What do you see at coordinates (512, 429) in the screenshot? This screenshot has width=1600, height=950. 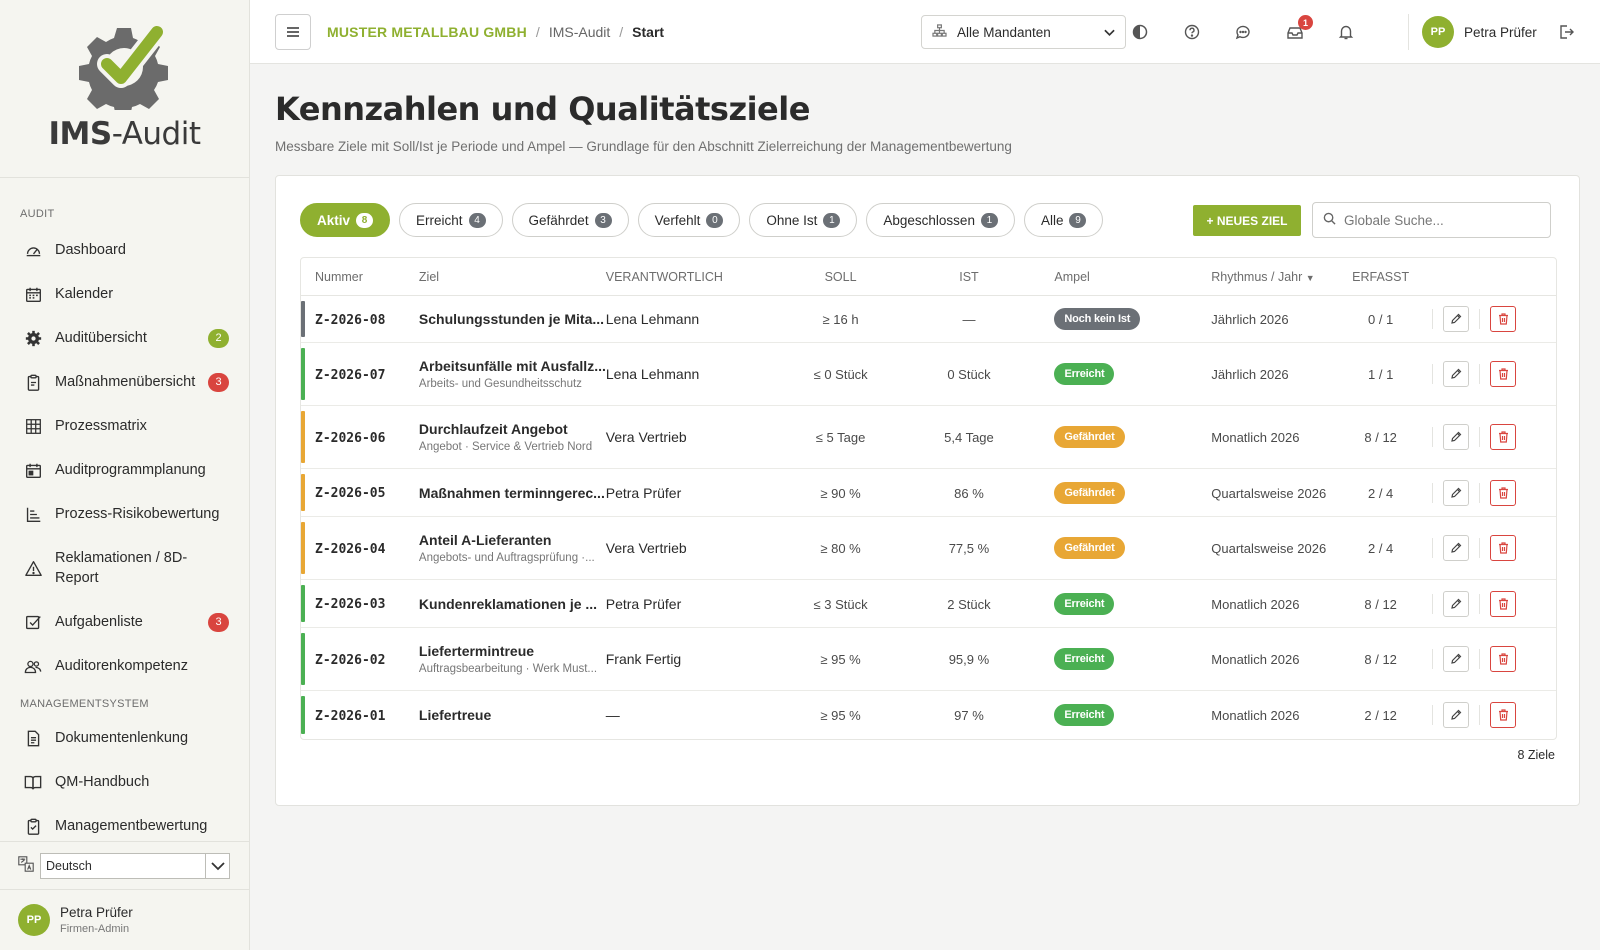 I see `goal-title: Durchlaufzeit Angebot` at bounding box center [512, 429].